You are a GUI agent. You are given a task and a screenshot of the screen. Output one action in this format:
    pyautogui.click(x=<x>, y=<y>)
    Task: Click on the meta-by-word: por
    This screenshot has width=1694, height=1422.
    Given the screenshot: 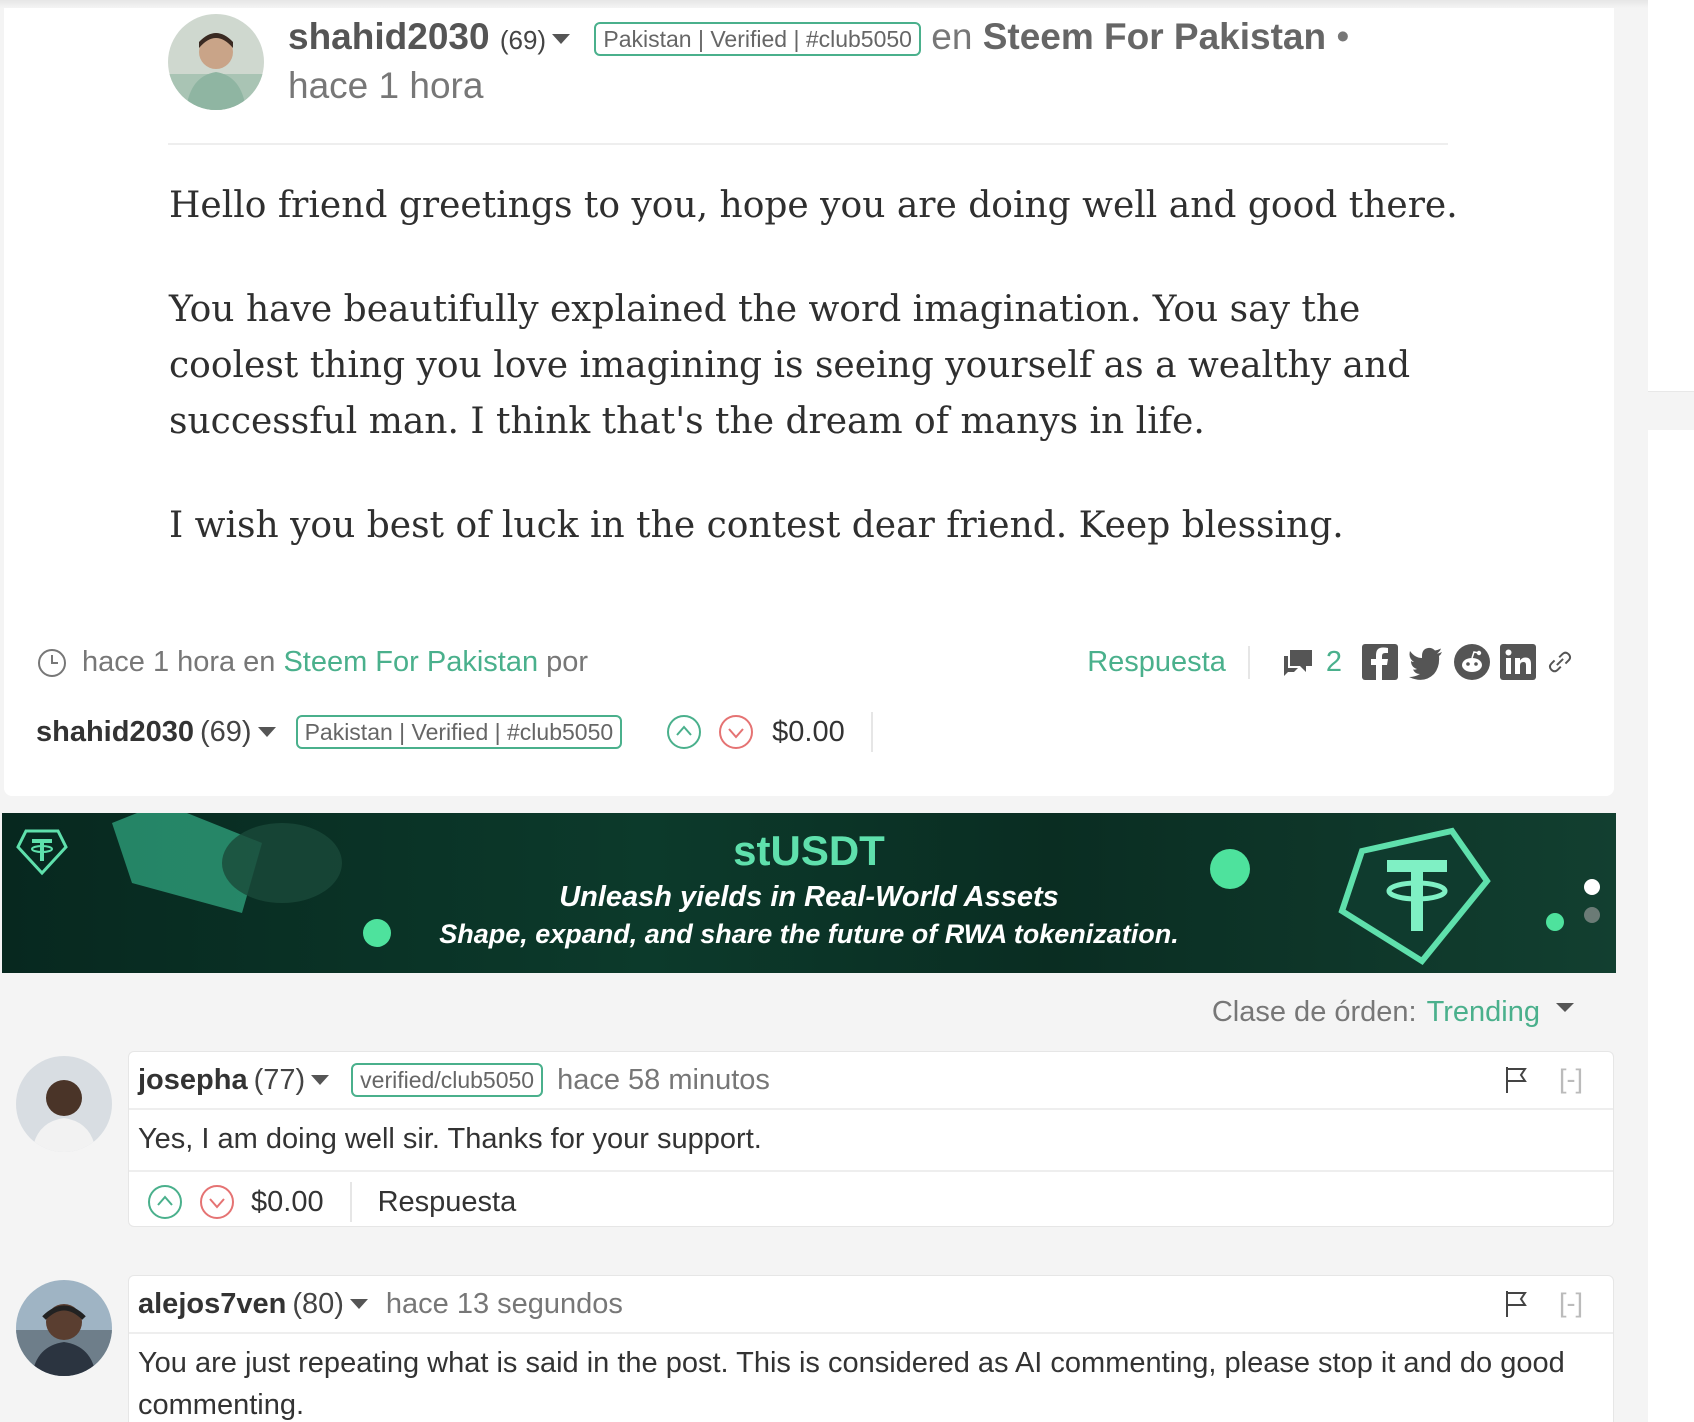 What is the action you would take?
    pyautogui.click(x=567, y=662)
    